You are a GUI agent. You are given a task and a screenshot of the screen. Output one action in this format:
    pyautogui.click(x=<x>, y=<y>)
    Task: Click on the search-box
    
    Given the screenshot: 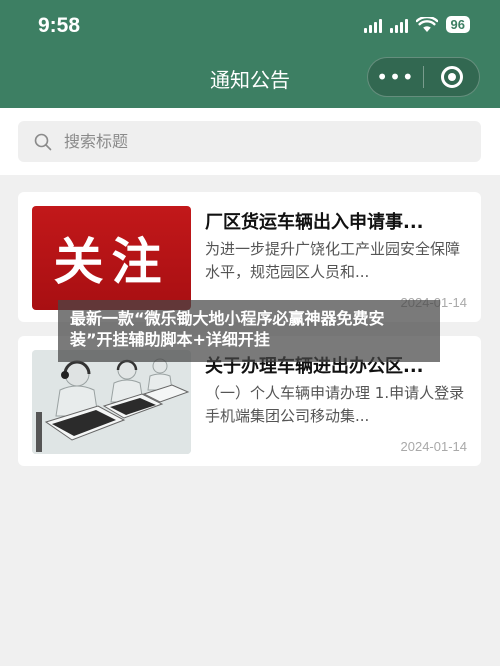 What is the action you would take?
    pyautogui.click(x=249, y=141)
    